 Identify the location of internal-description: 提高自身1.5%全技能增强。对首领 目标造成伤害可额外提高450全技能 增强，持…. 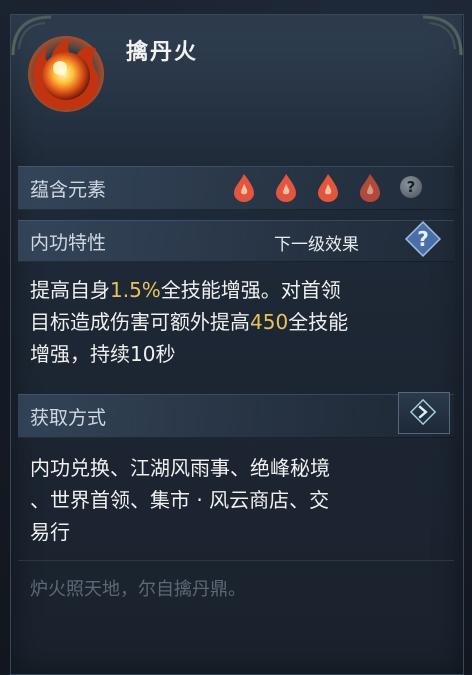
(189, 322).